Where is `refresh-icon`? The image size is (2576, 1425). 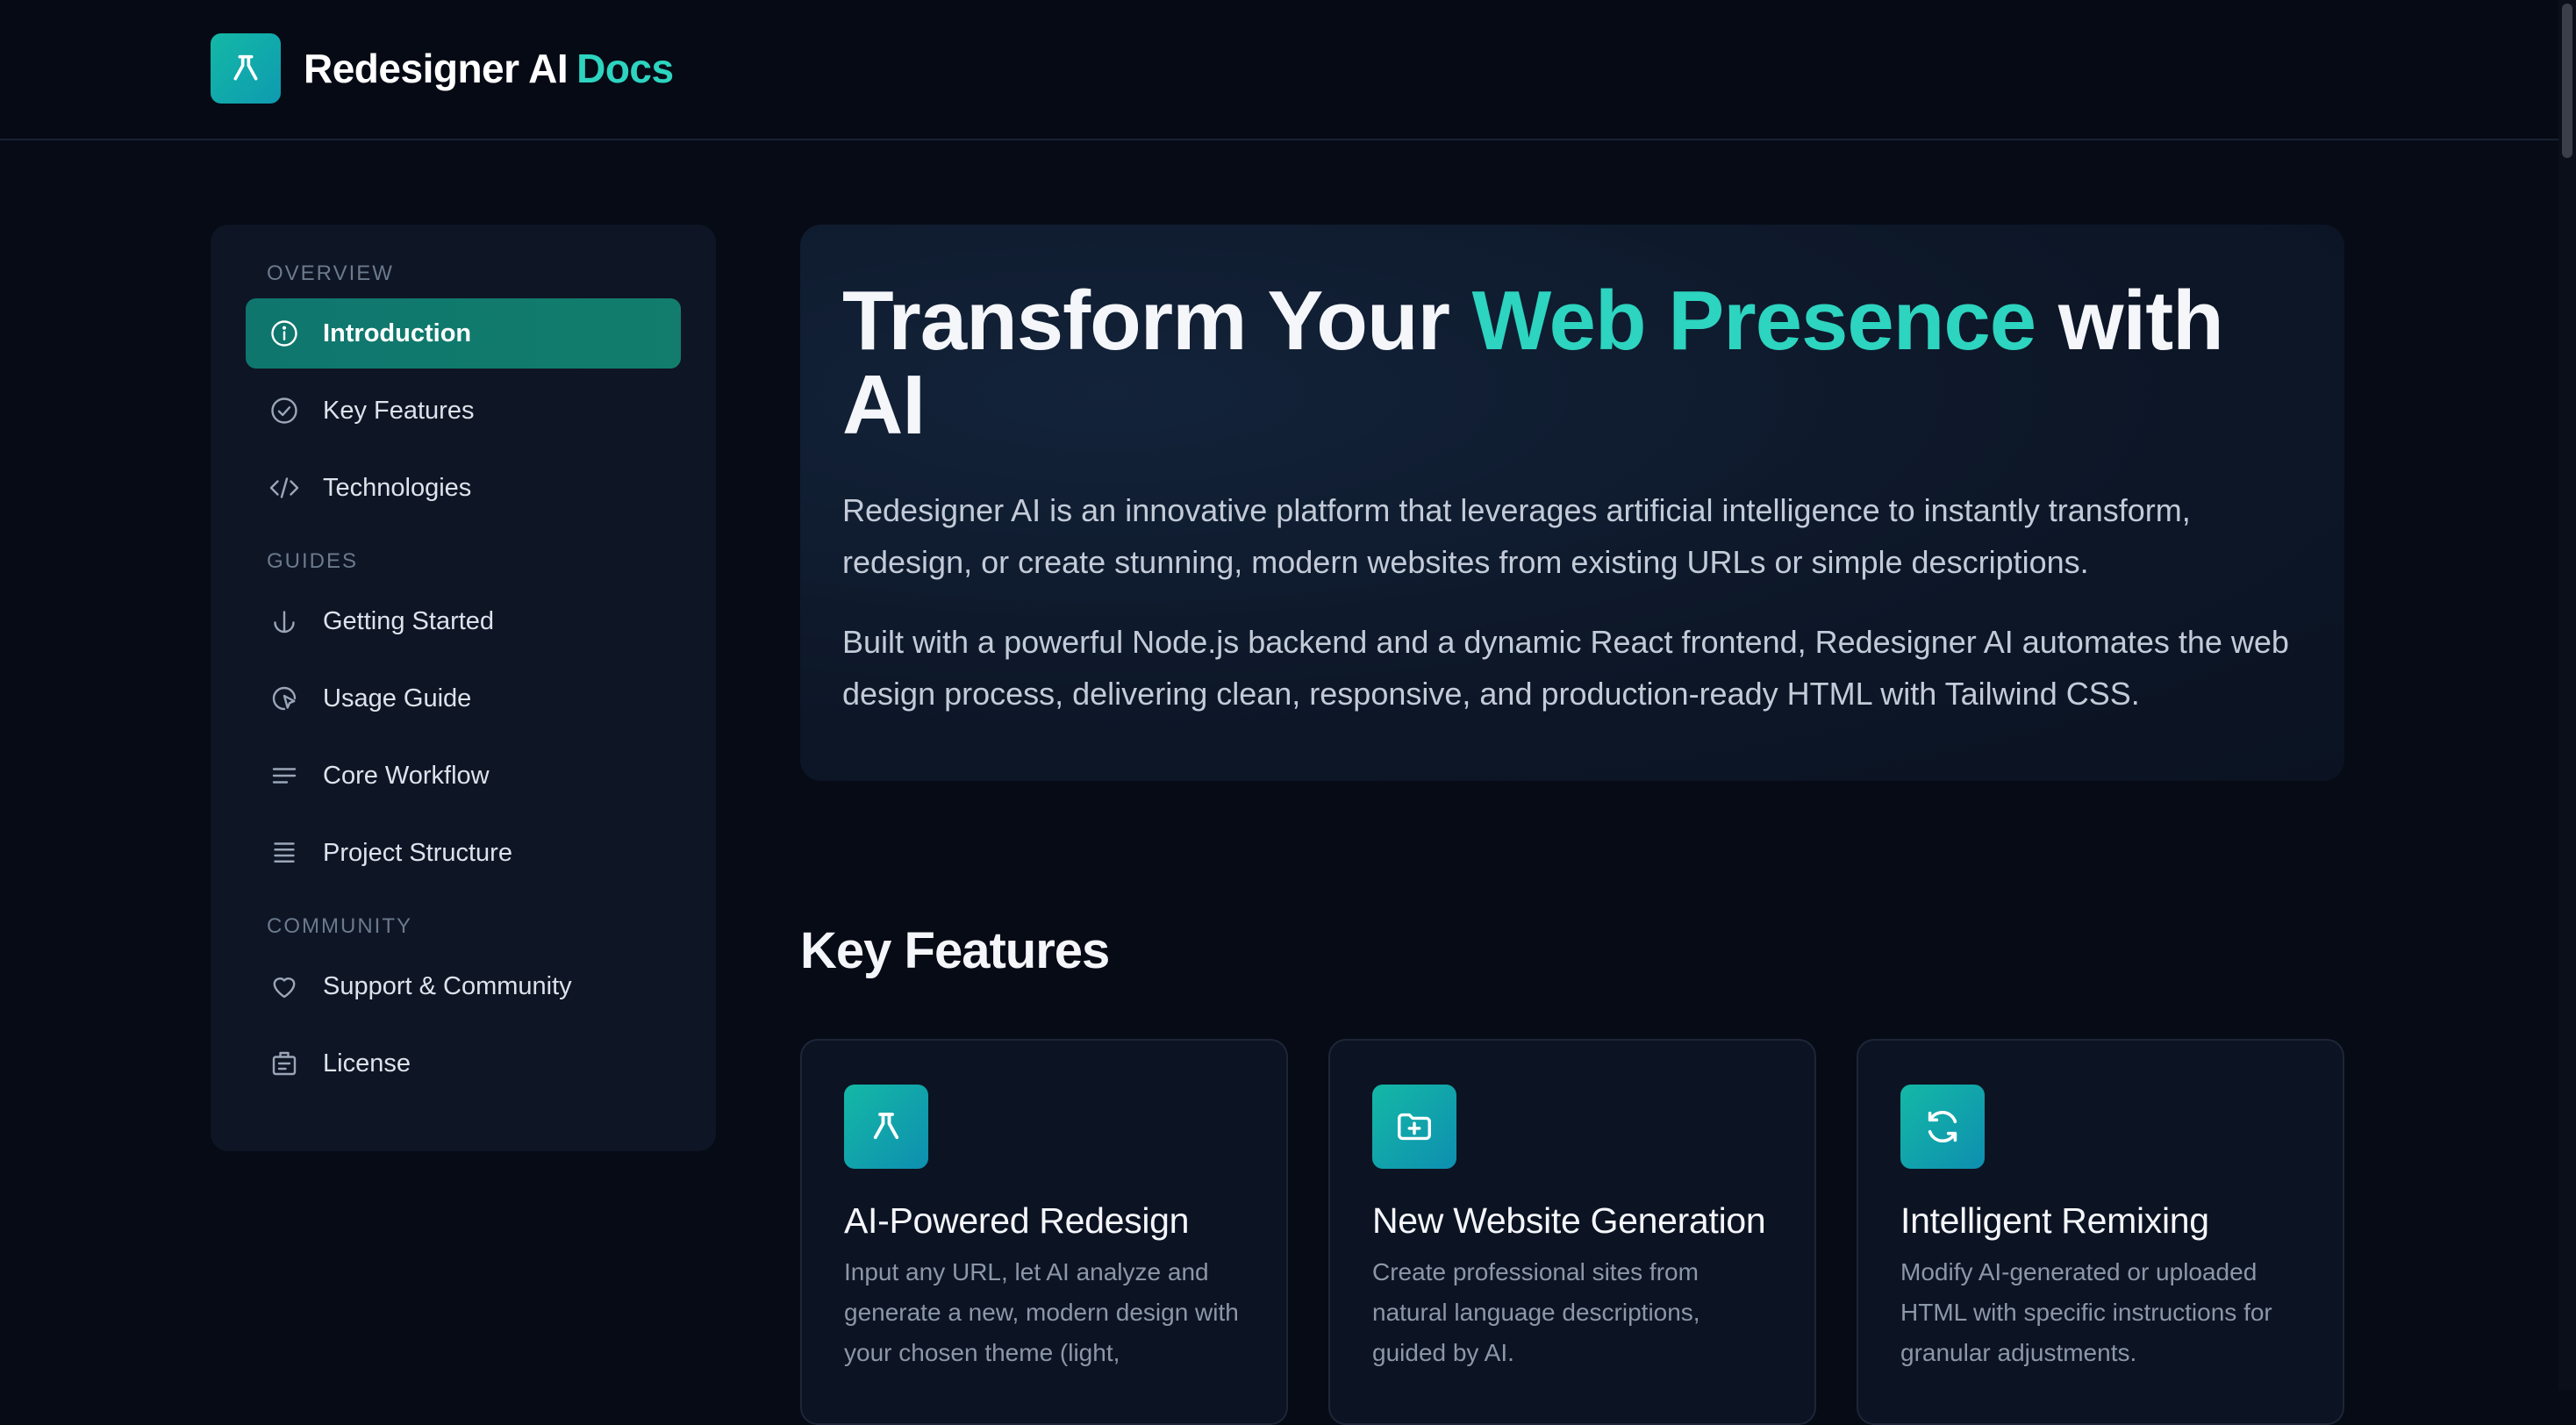 refresh-icon is located at coordinates (1942, 1127).